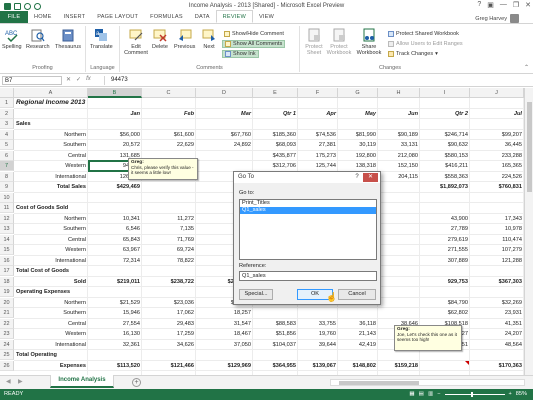 This screenshot has height=400, width=533. I want to click on cell-a8: International, so click(51, 177).